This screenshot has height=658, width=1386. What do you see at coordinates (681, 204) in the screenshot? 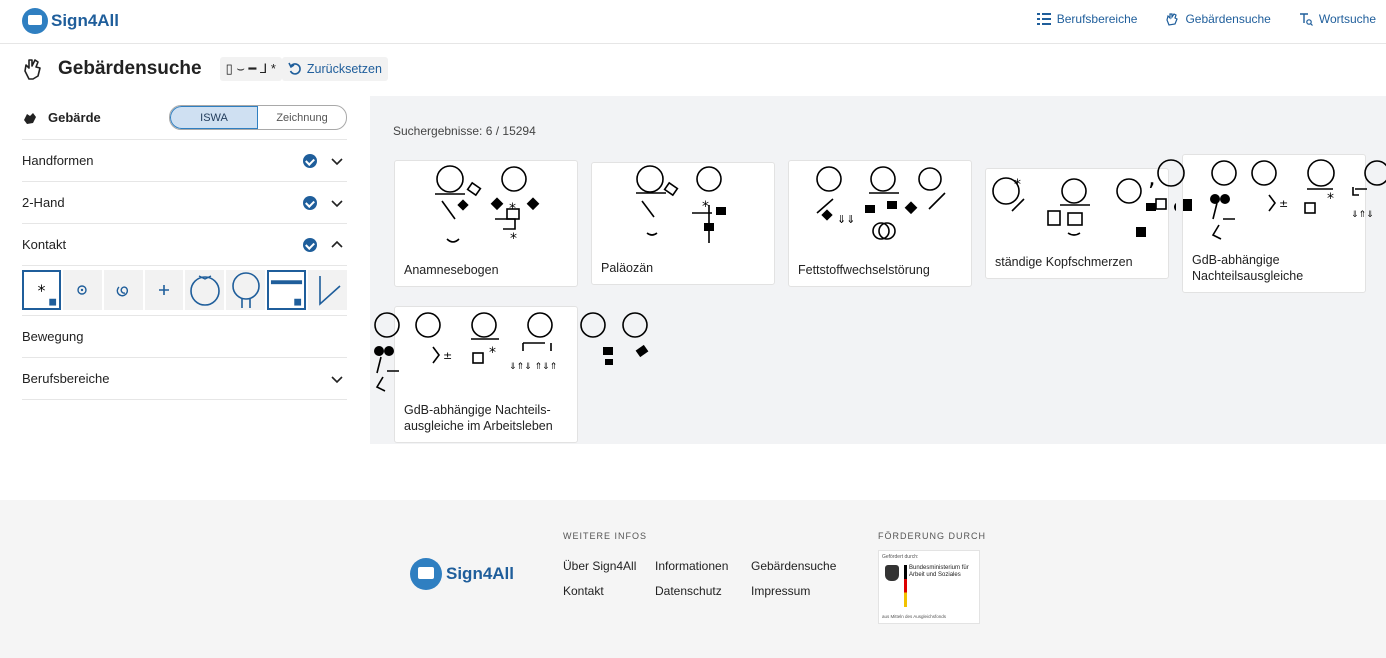
I see `signwriting-glyph: *` at bounding box center [681, 204].